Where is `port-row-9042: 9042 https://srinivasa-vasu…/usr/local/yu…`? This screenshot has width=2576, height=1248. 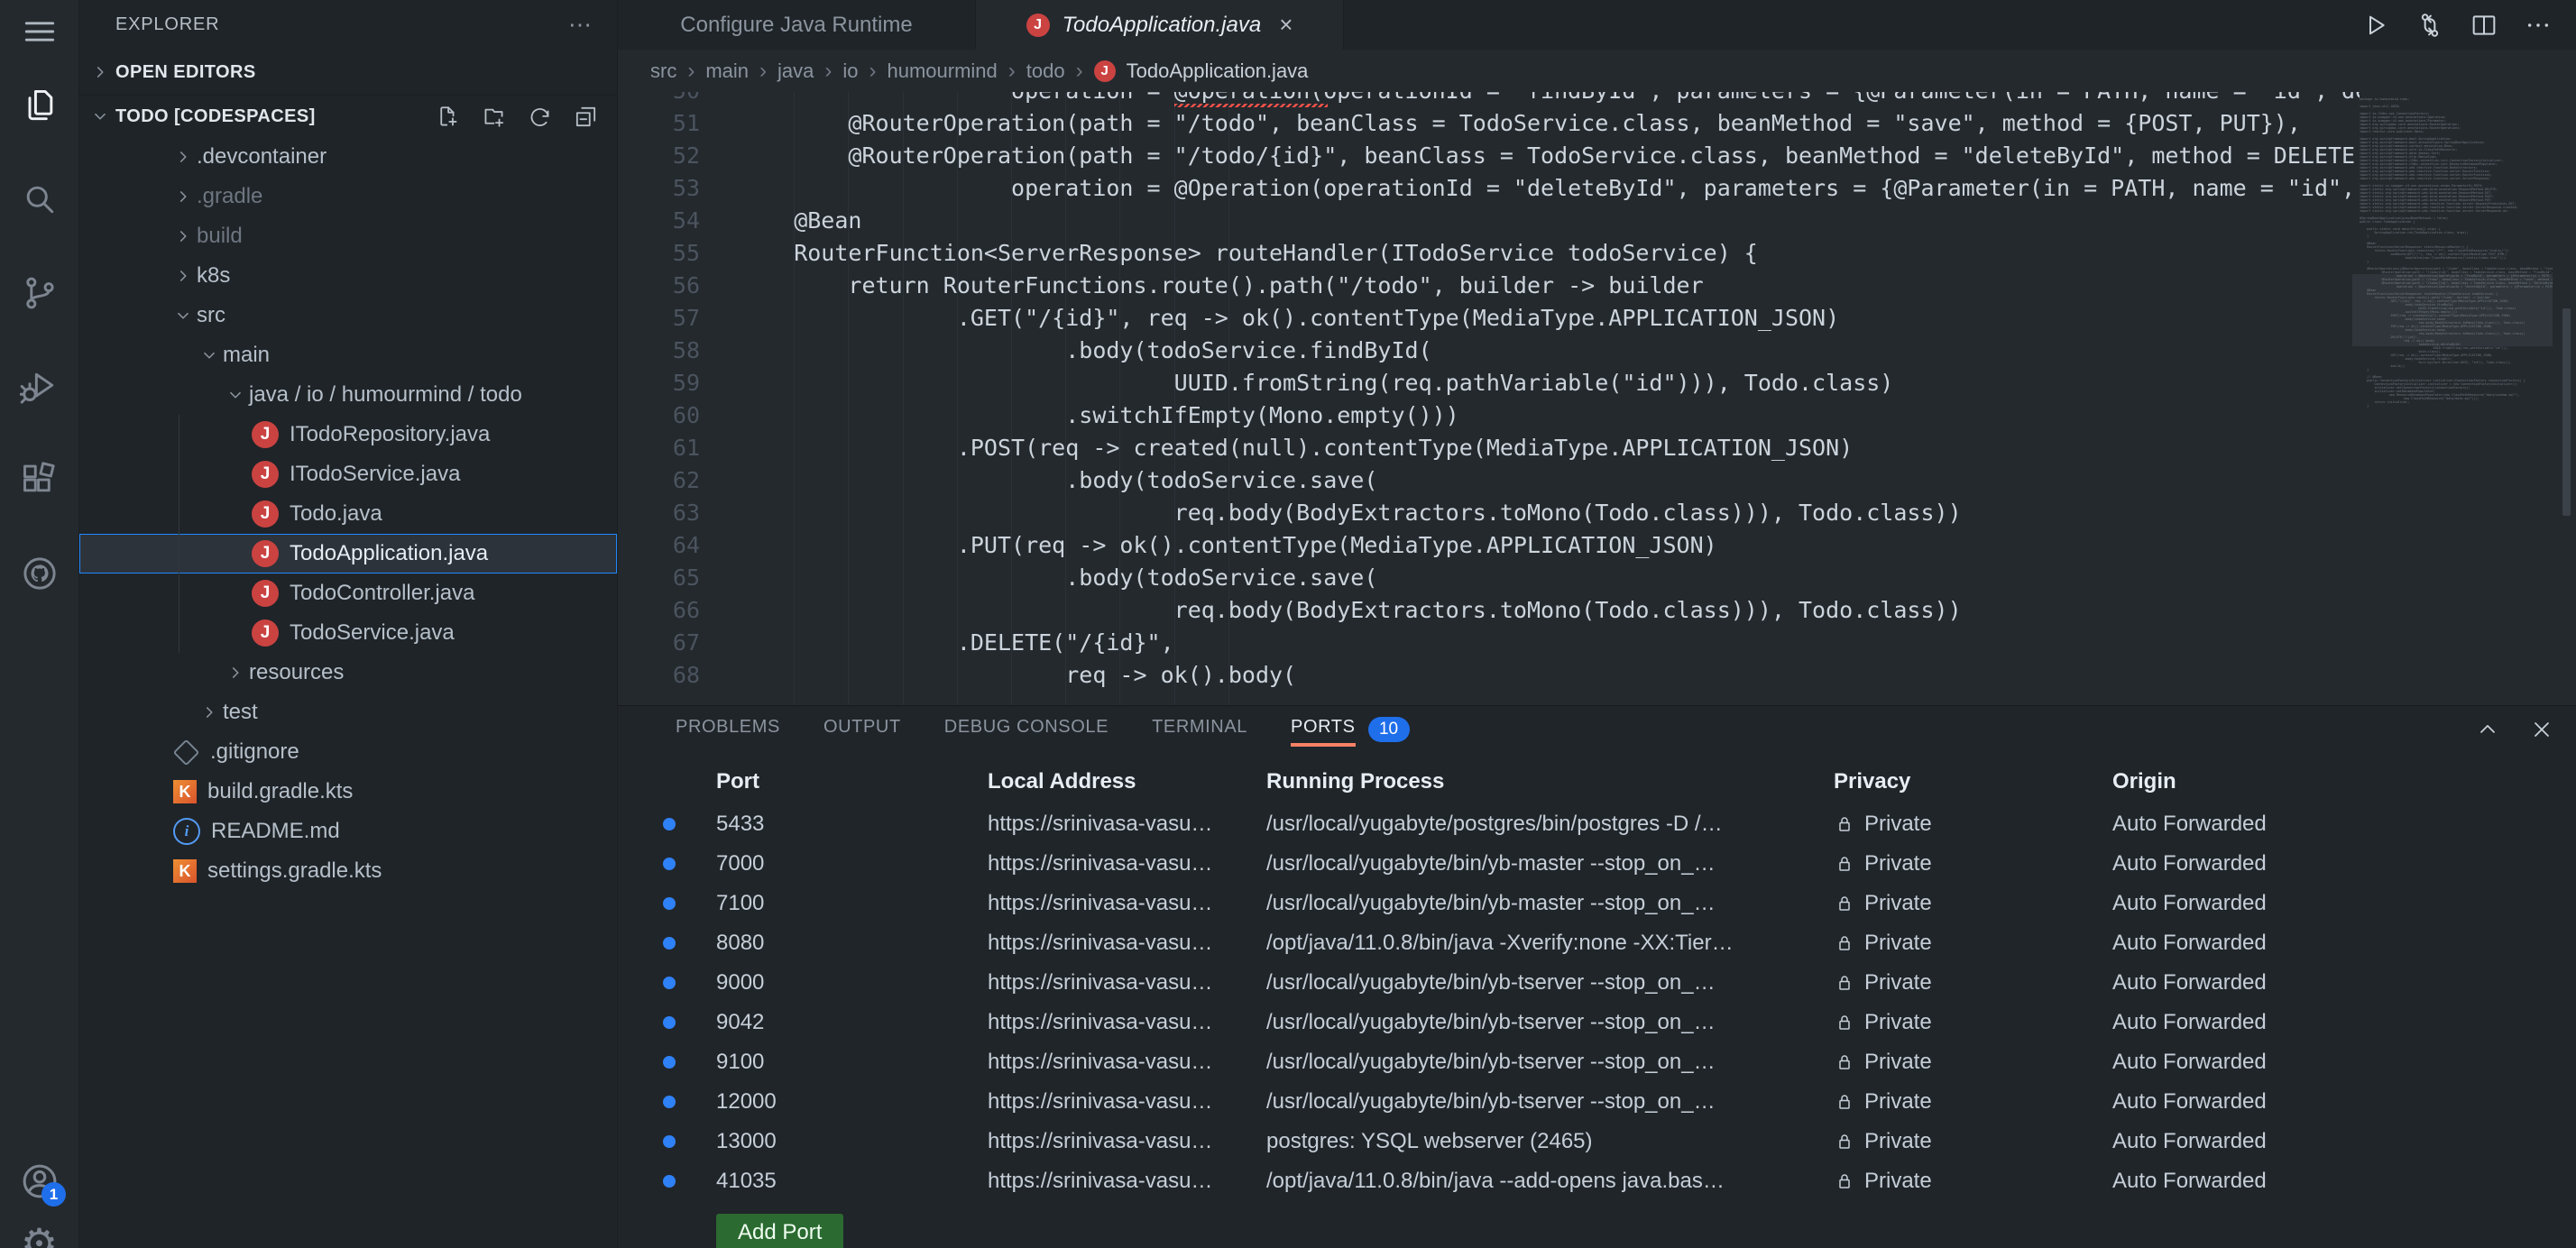 port-row-9042: 9042 https://srinivasa-vasu…/usr/local/yu… is located at coordinates (1618, 1023).